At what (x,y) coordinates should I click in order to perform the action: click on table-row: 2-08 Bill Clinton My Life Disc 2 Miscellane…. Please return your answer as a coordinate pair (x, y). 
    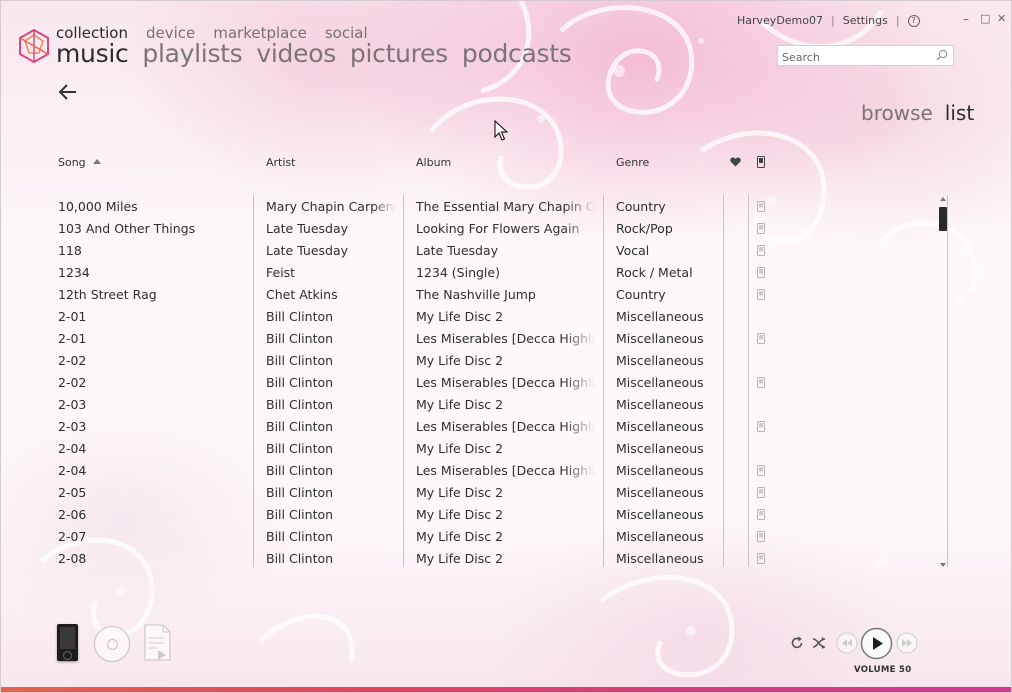
    Looking at the image, I should click on (506, 558).